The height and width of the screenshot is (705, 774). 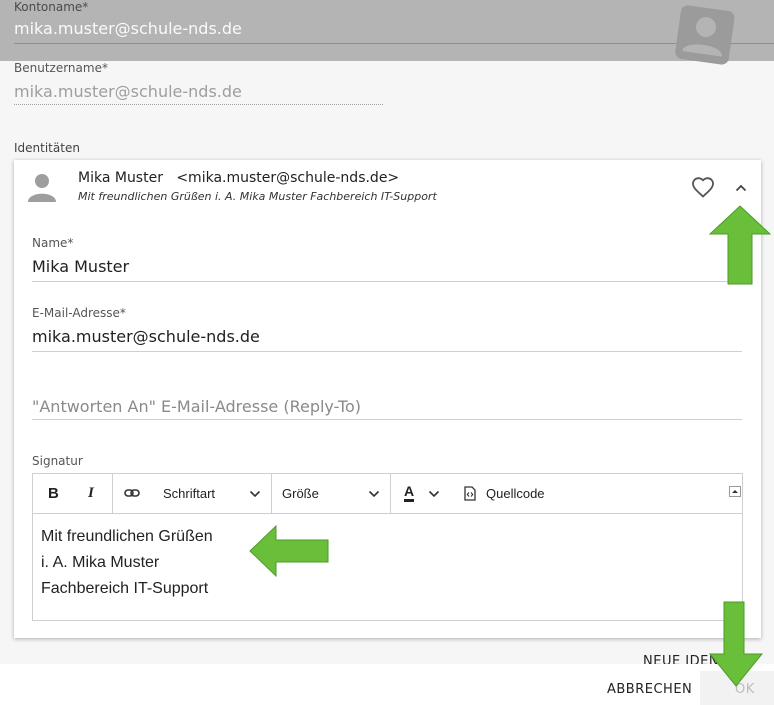 What do you see at coordinates (128, 28) in the screenshot?
I see `kontoname-field: mika.muster@schule-nds.de` at bounding box center [128, 28].